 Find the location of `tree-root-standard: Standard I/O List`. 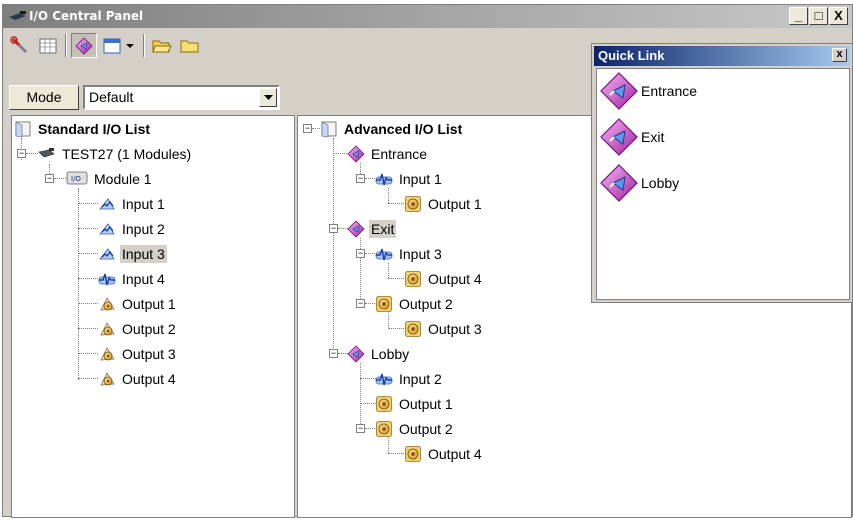

tree-root-standard: Standard I/O List is located at coordinates (83, 129).